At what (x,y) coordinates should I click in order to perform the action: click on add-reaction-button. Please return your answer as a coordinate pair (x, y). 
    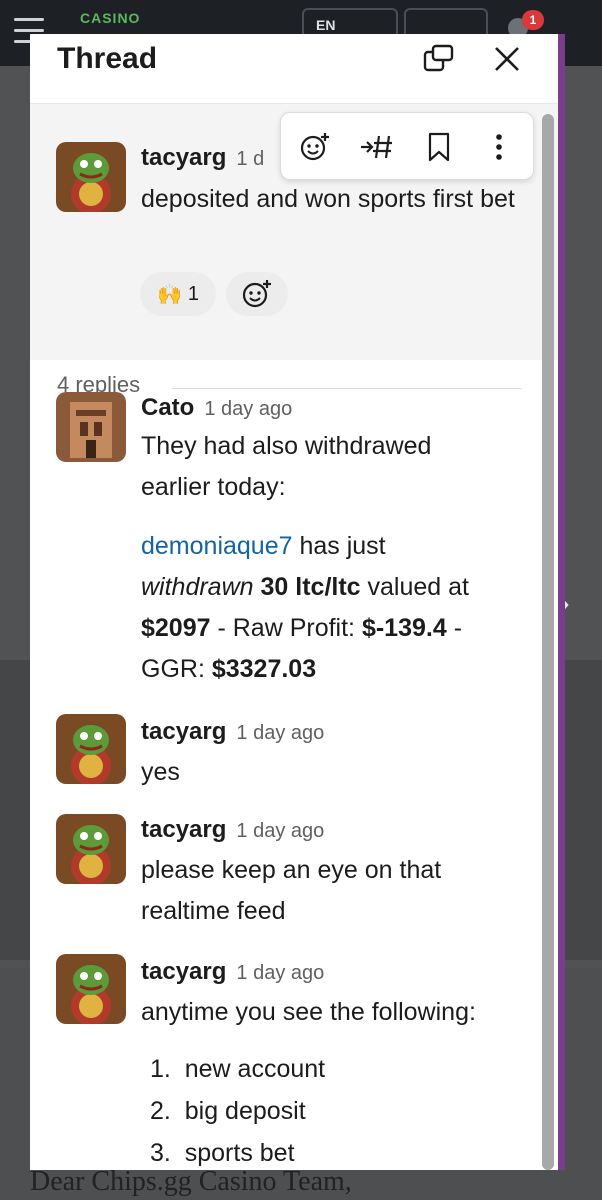
    Looking at the image, I should click on (257, 294).